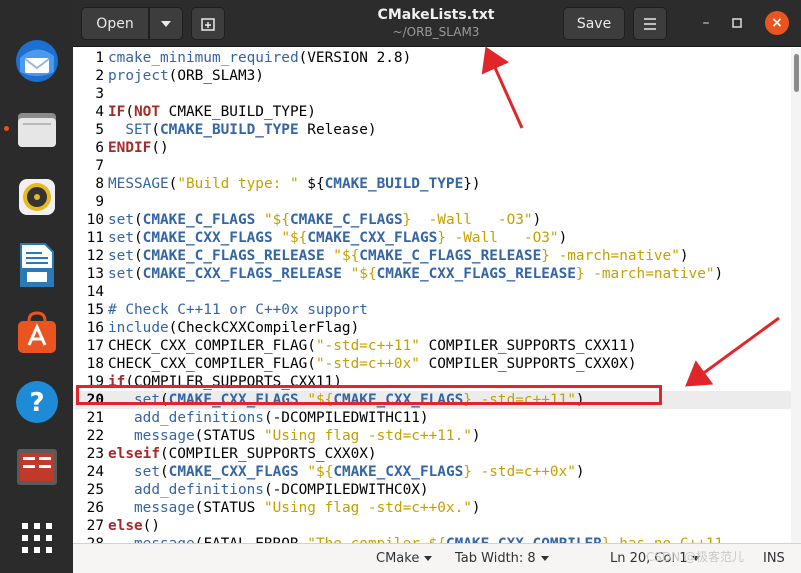  I want to click on line-number: 24, so click(95, 472).